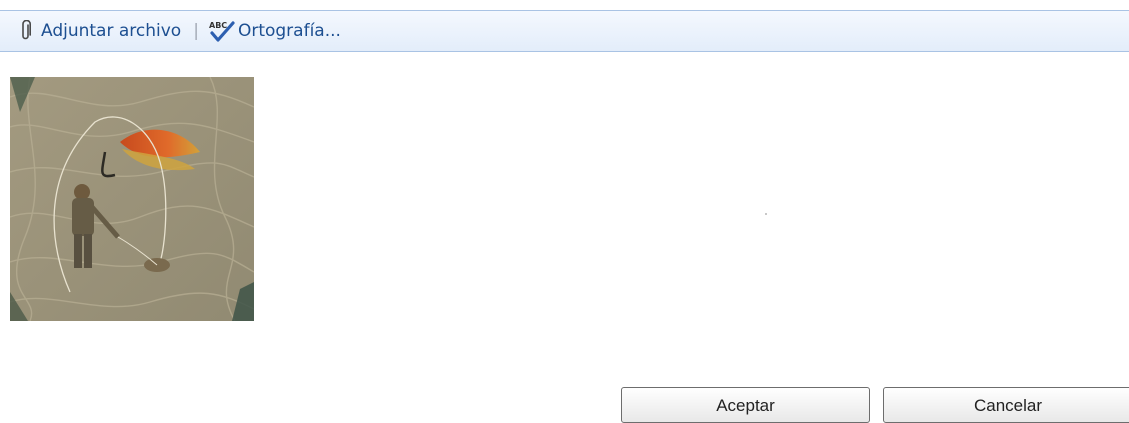  Describe the element at coordinates (745, 405) in the screenshot. I see `ok-button: Aceptar` at that location.